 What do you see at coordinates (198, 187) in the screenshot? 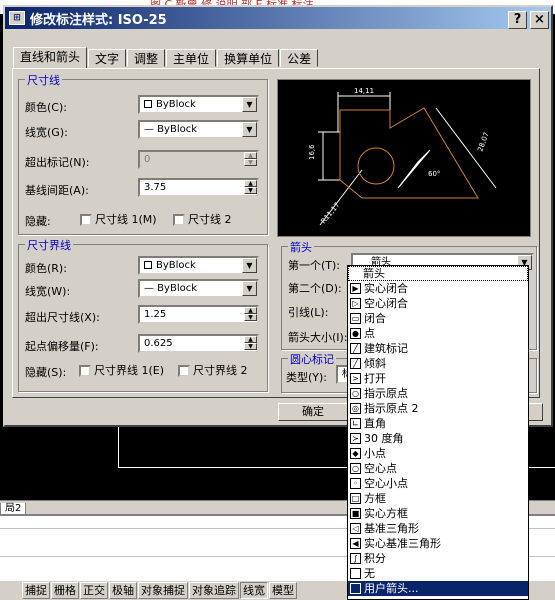
I see `dim-baseline-input: 3.75 ▲ ▼` at bounding box center [198, 187].